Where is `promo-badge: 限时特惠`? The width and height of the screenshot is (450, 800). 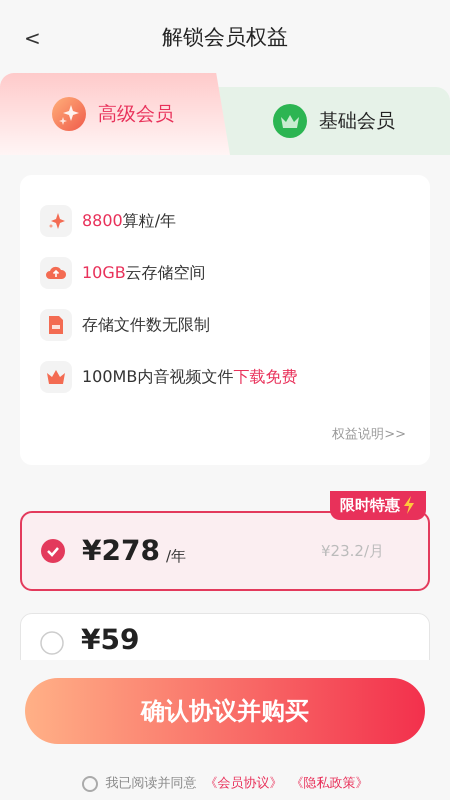 promo-badge: 限时特惠 is located at coordinates (378, 505).